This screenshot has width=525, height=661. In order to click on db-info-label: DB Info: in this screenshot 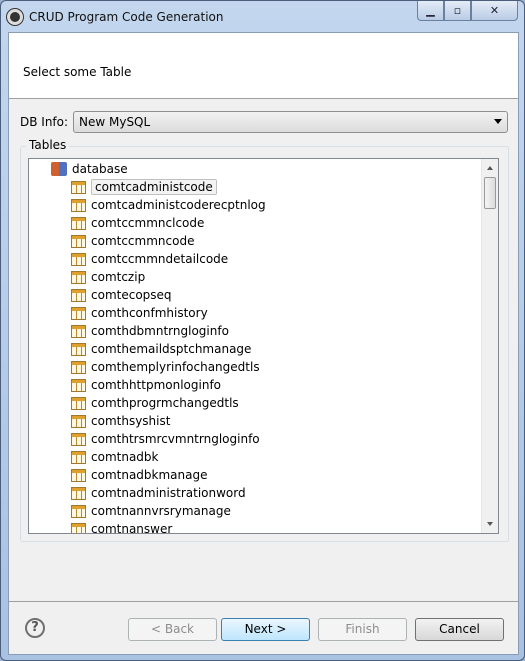, I will do `click(44, 122)`.